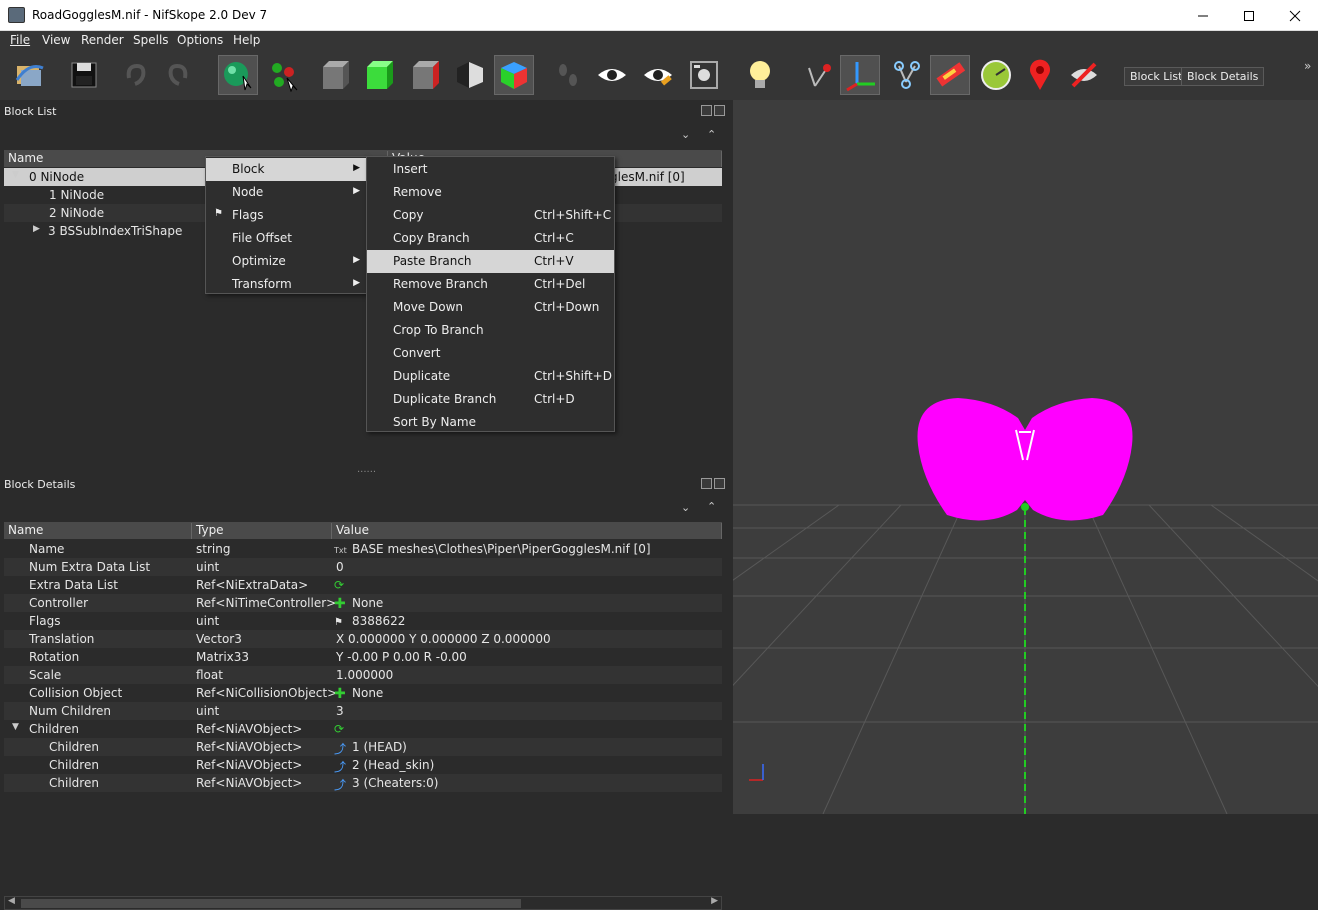 The height and width of the screenshot is (910, 1318). Describe the element at coordinates (490, 238) in the screenshot. I see `submenu-item-copy-branch: Copy Branch Ctrl+C` at that location.